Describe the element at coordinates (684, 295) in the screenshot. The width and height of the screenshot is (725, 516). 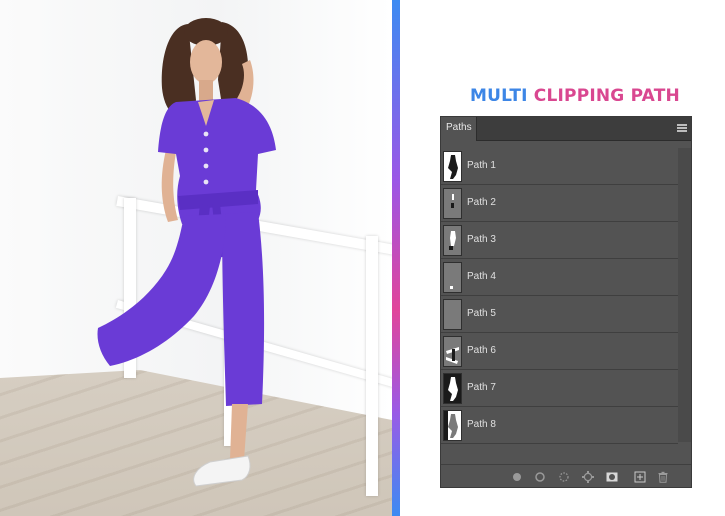
I see `panel-scrollbar` at that location.